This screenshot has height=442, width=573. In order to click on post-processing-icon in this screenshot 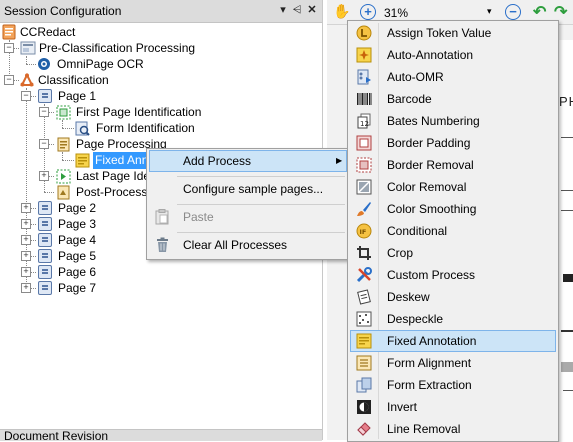, I will do `click(63, 192)`.